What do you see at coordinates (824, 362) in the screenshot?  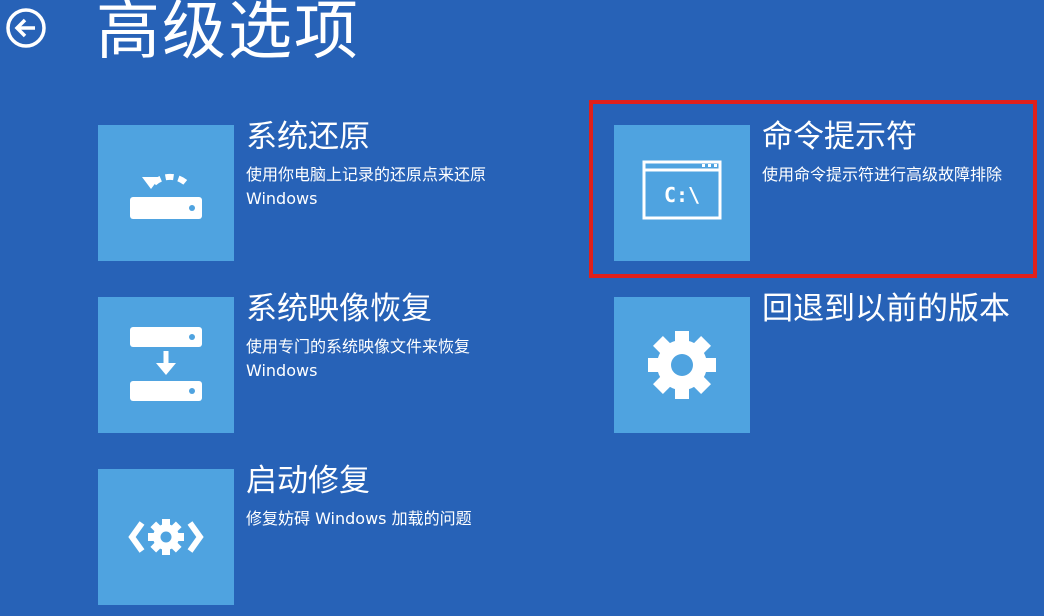 I see `option-revert-previous-version: 回退到以前的版本` at bounding box center [824, 362].